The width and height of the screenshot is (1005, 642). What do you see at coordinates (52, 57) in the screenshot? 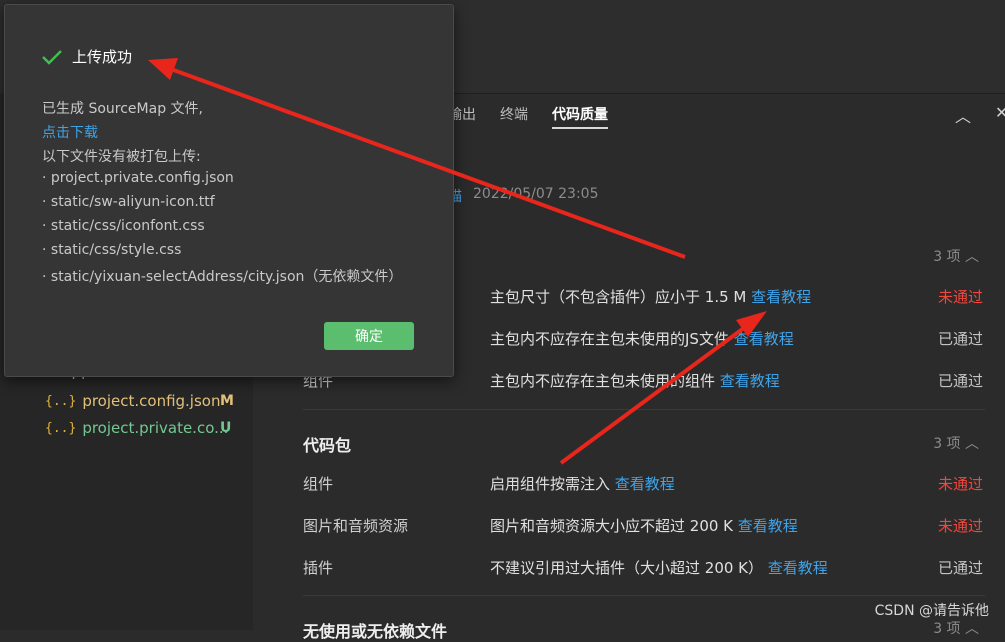
I see `check-icon` at bounding box center [52, 57].